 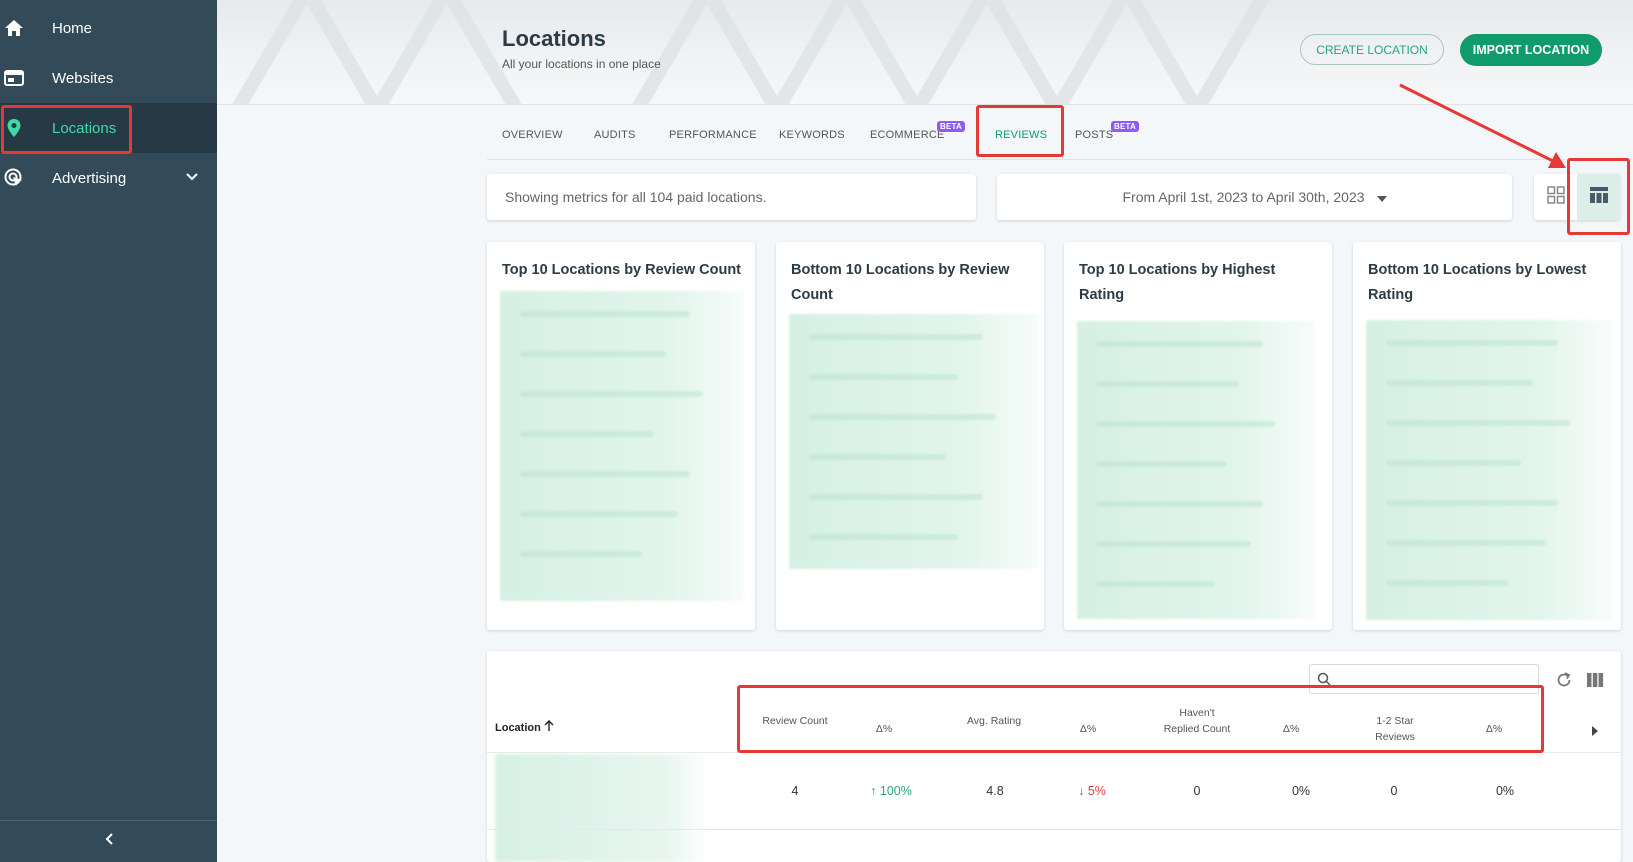 I want to click on table-search, so click(x=1424, y=679).